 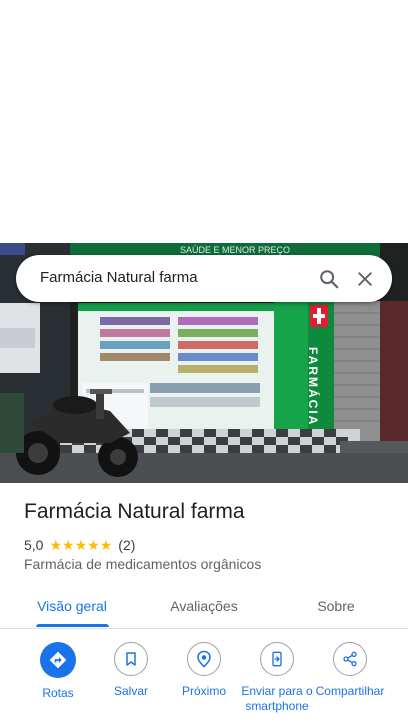 I want to click on bookmark-icon, so click(x=131, y=659).